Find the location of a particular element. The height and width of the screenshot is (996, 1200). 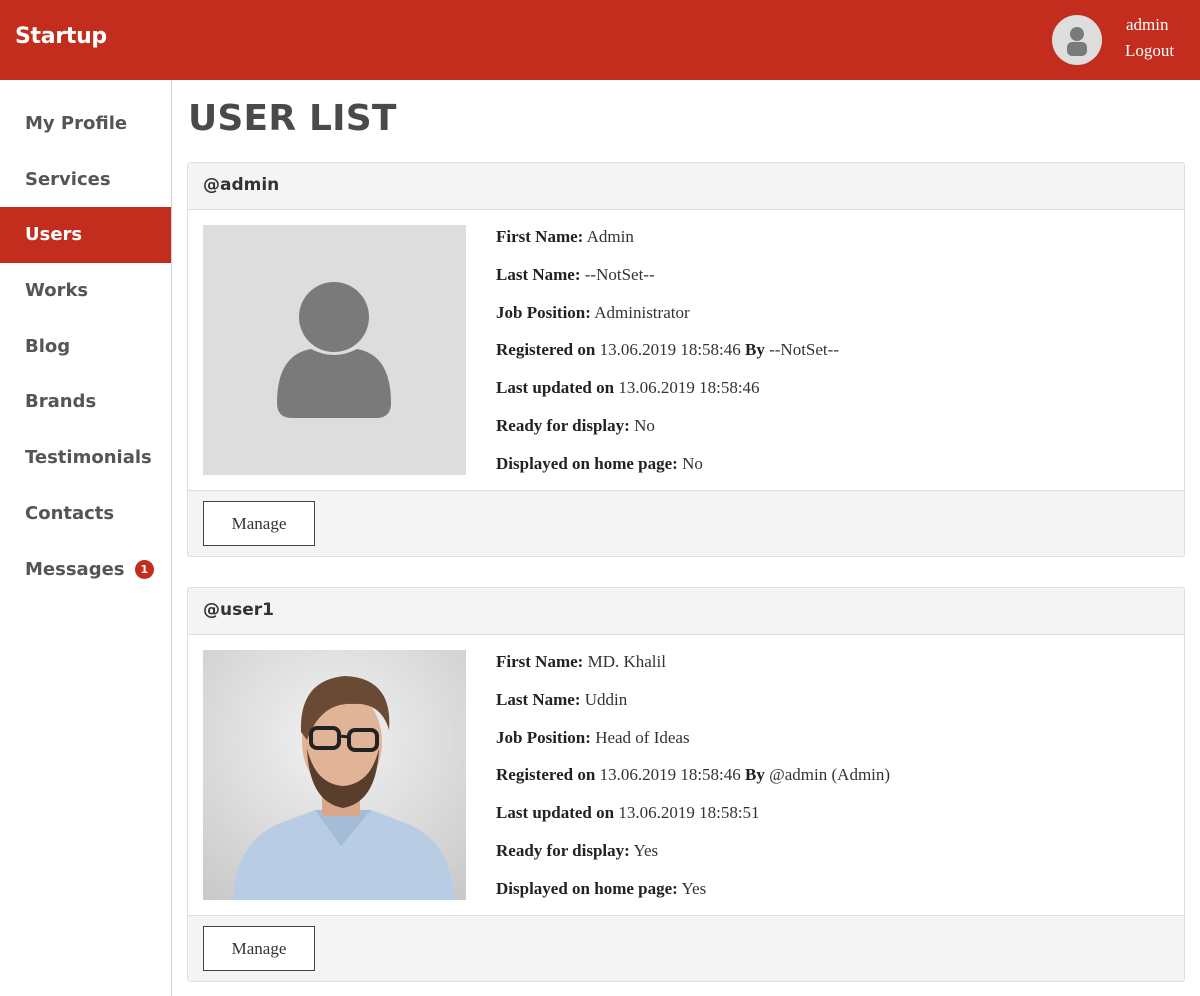

ready-for-display-row: Ready for display: No is located at coordinates (575, 425).